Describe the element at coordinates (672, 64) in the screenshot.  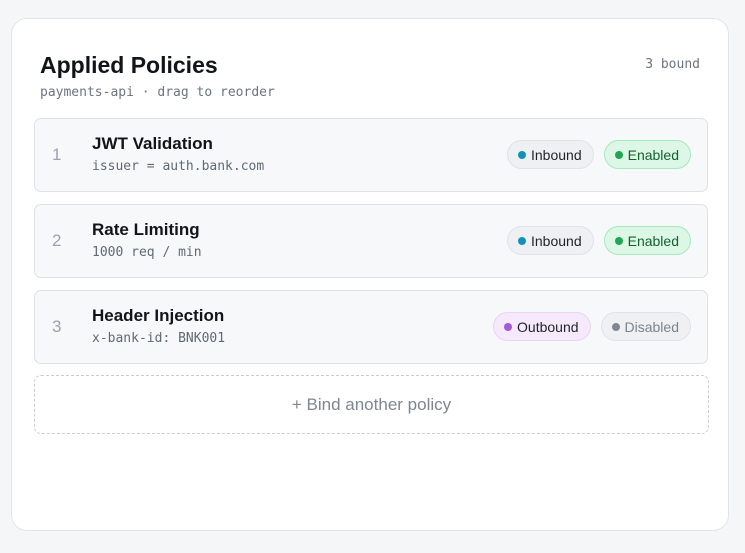
I see `bound-count: 3 bound` at that location.